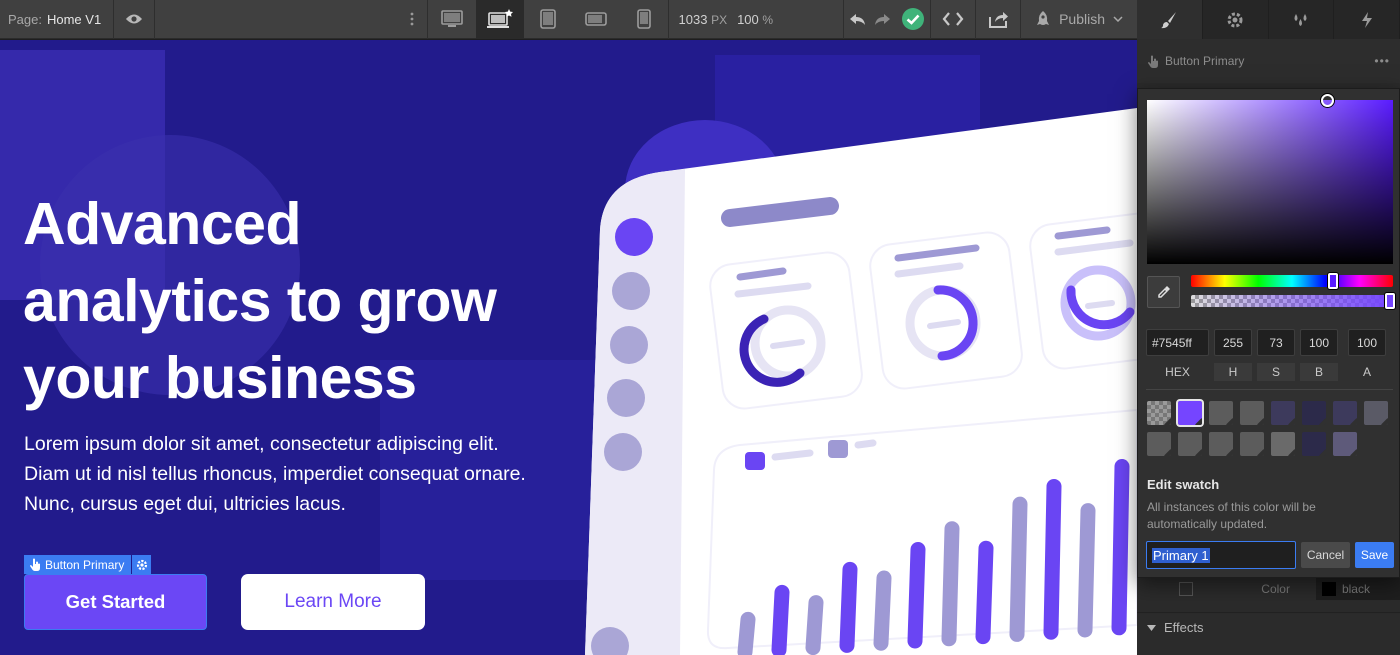 The width and height of the screenshot is (1400, 655). Describe the element at coordinates (1292, 281) in the screenshot. I see `hue-slider` at that location.